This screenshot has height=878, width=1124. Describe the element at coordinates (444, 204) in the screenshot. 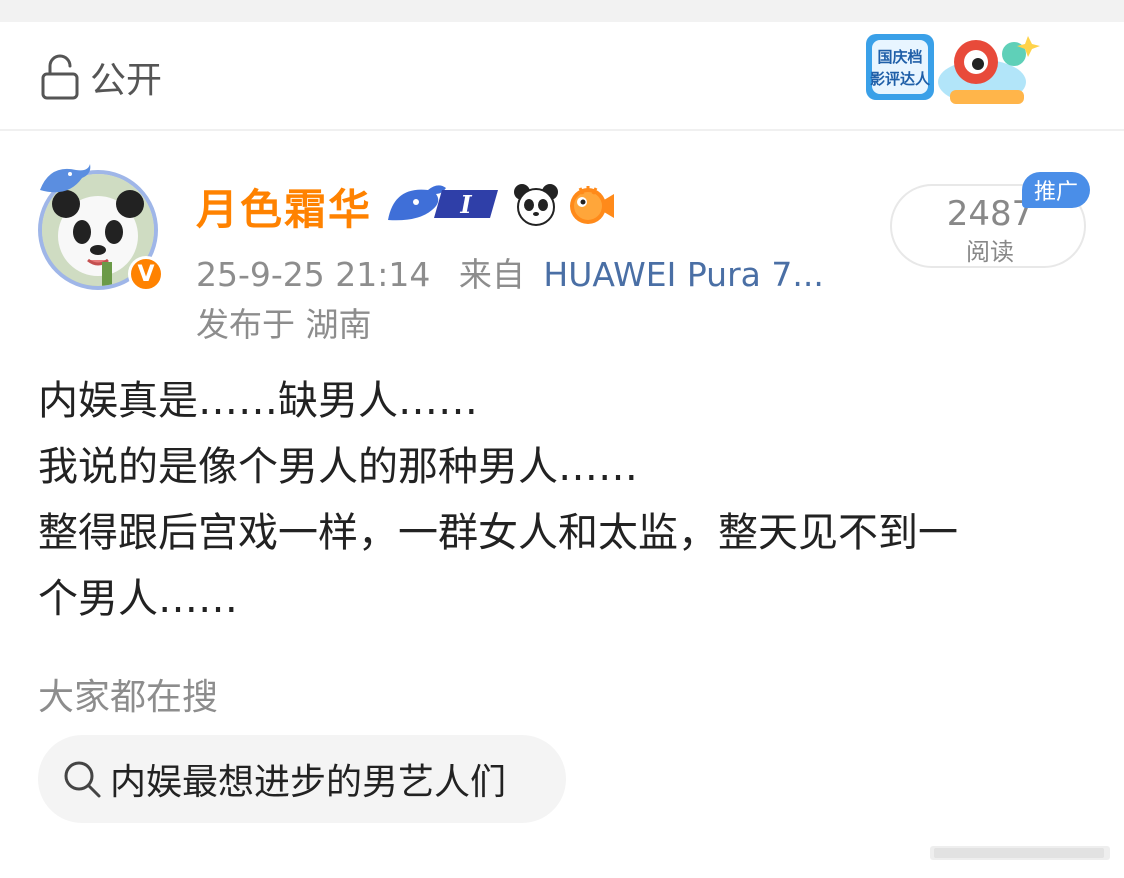

I see `whale-level-badge: I` at that location.